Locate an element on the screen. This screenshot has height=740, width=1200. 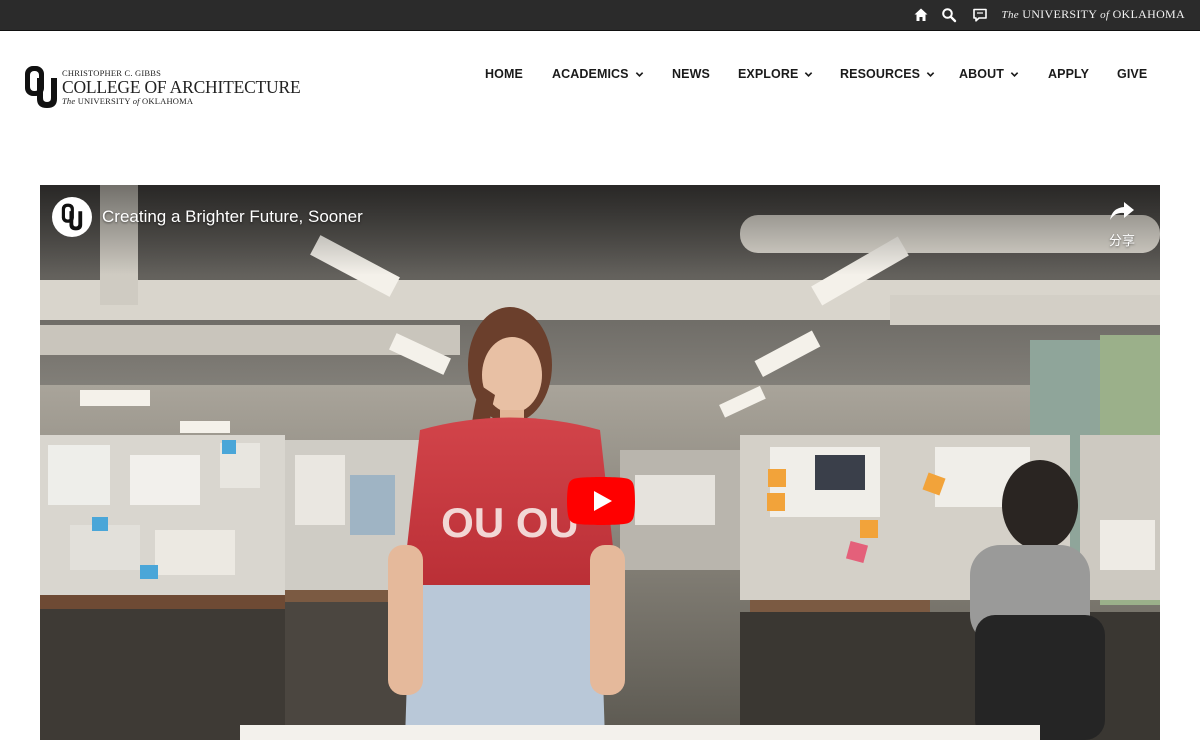
nav-news-label: NEWS is located at coordinates (691, 74).